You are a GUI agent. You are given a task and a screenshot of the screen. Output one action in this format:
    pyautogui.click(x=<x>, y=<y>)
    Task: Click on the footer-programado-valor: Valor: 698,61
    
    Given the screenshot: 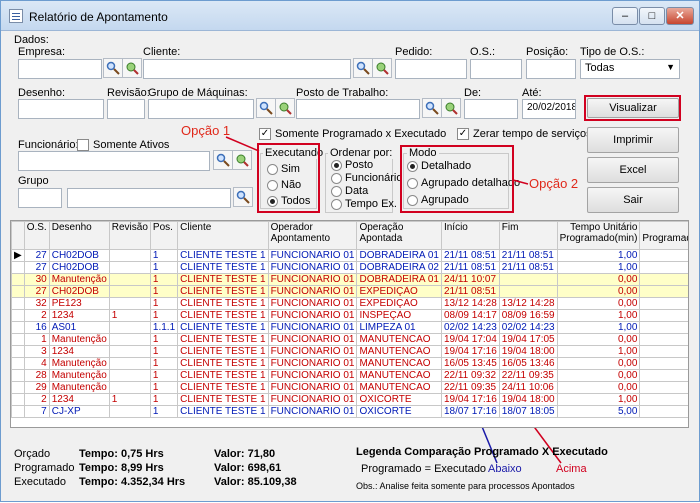 What is the action you would take?
    pyautogui.click(x=248, y=468)
    